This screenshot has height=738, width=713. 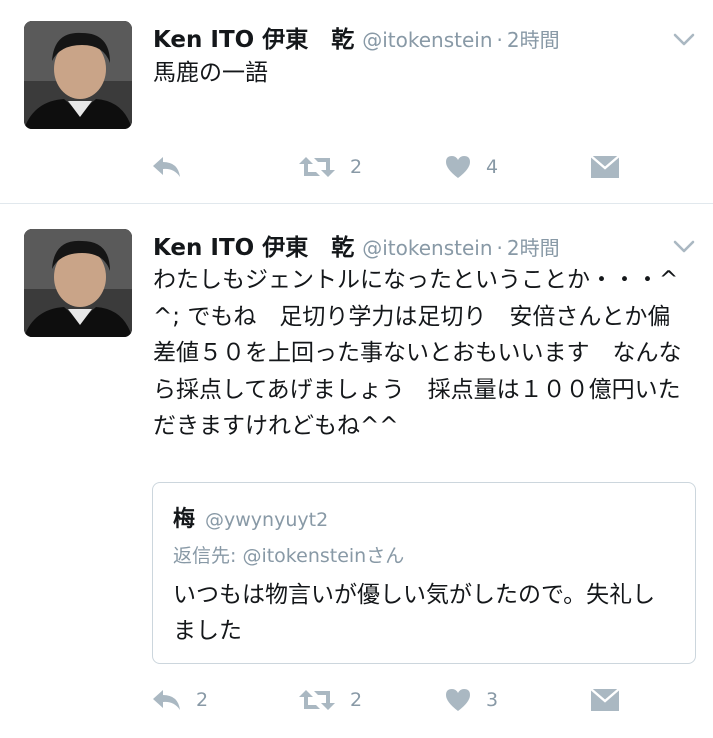 I want to click on quoted-header: 梅 @ywynyuyt2, so click(x=250, y=517).